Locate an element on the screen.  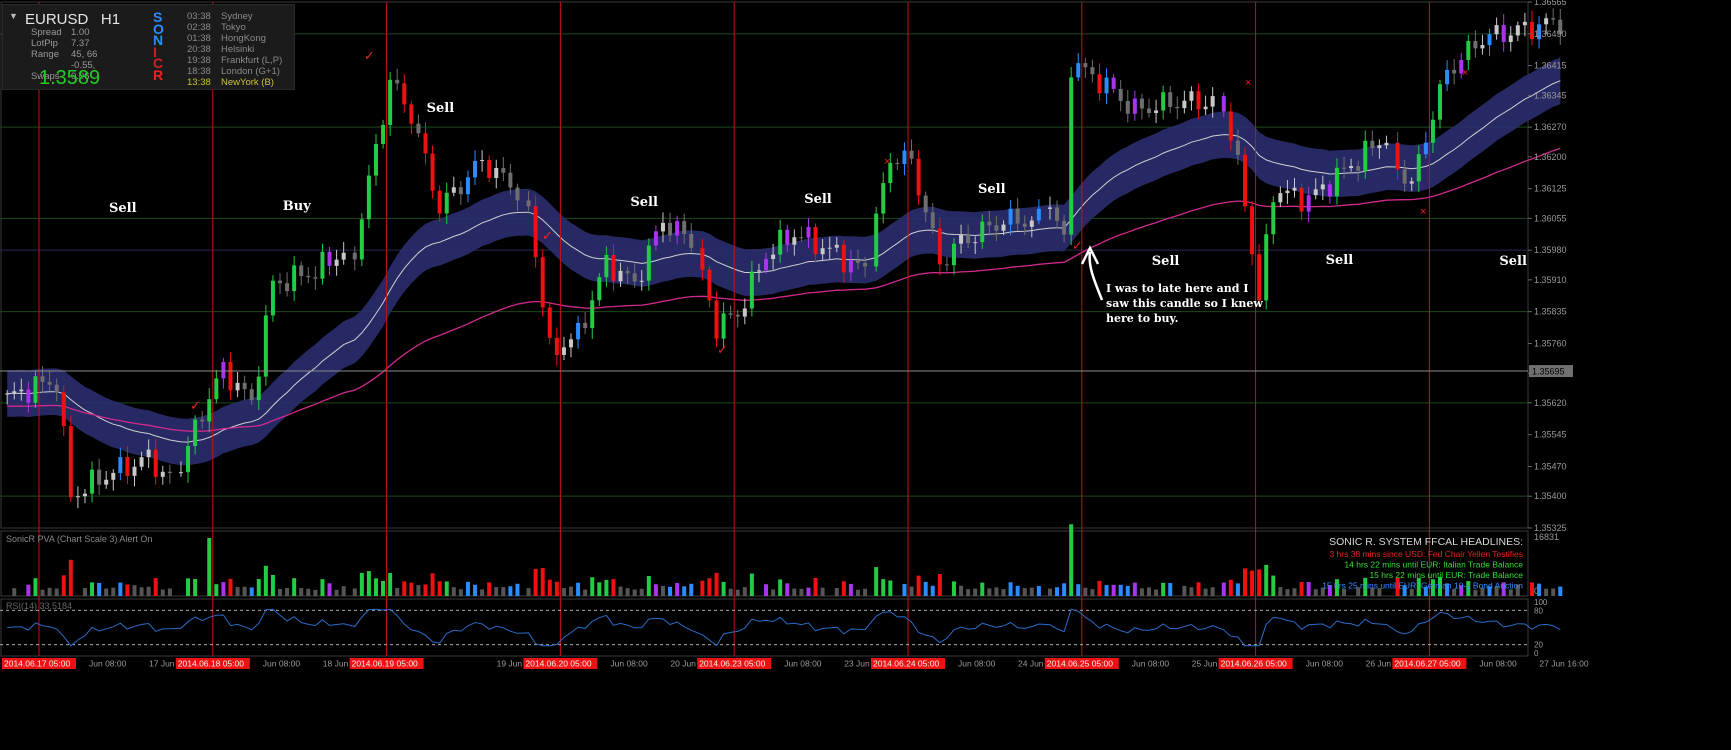
time-tick-label: 2014.06.17 05:00 is located at coordinates (37, 664).